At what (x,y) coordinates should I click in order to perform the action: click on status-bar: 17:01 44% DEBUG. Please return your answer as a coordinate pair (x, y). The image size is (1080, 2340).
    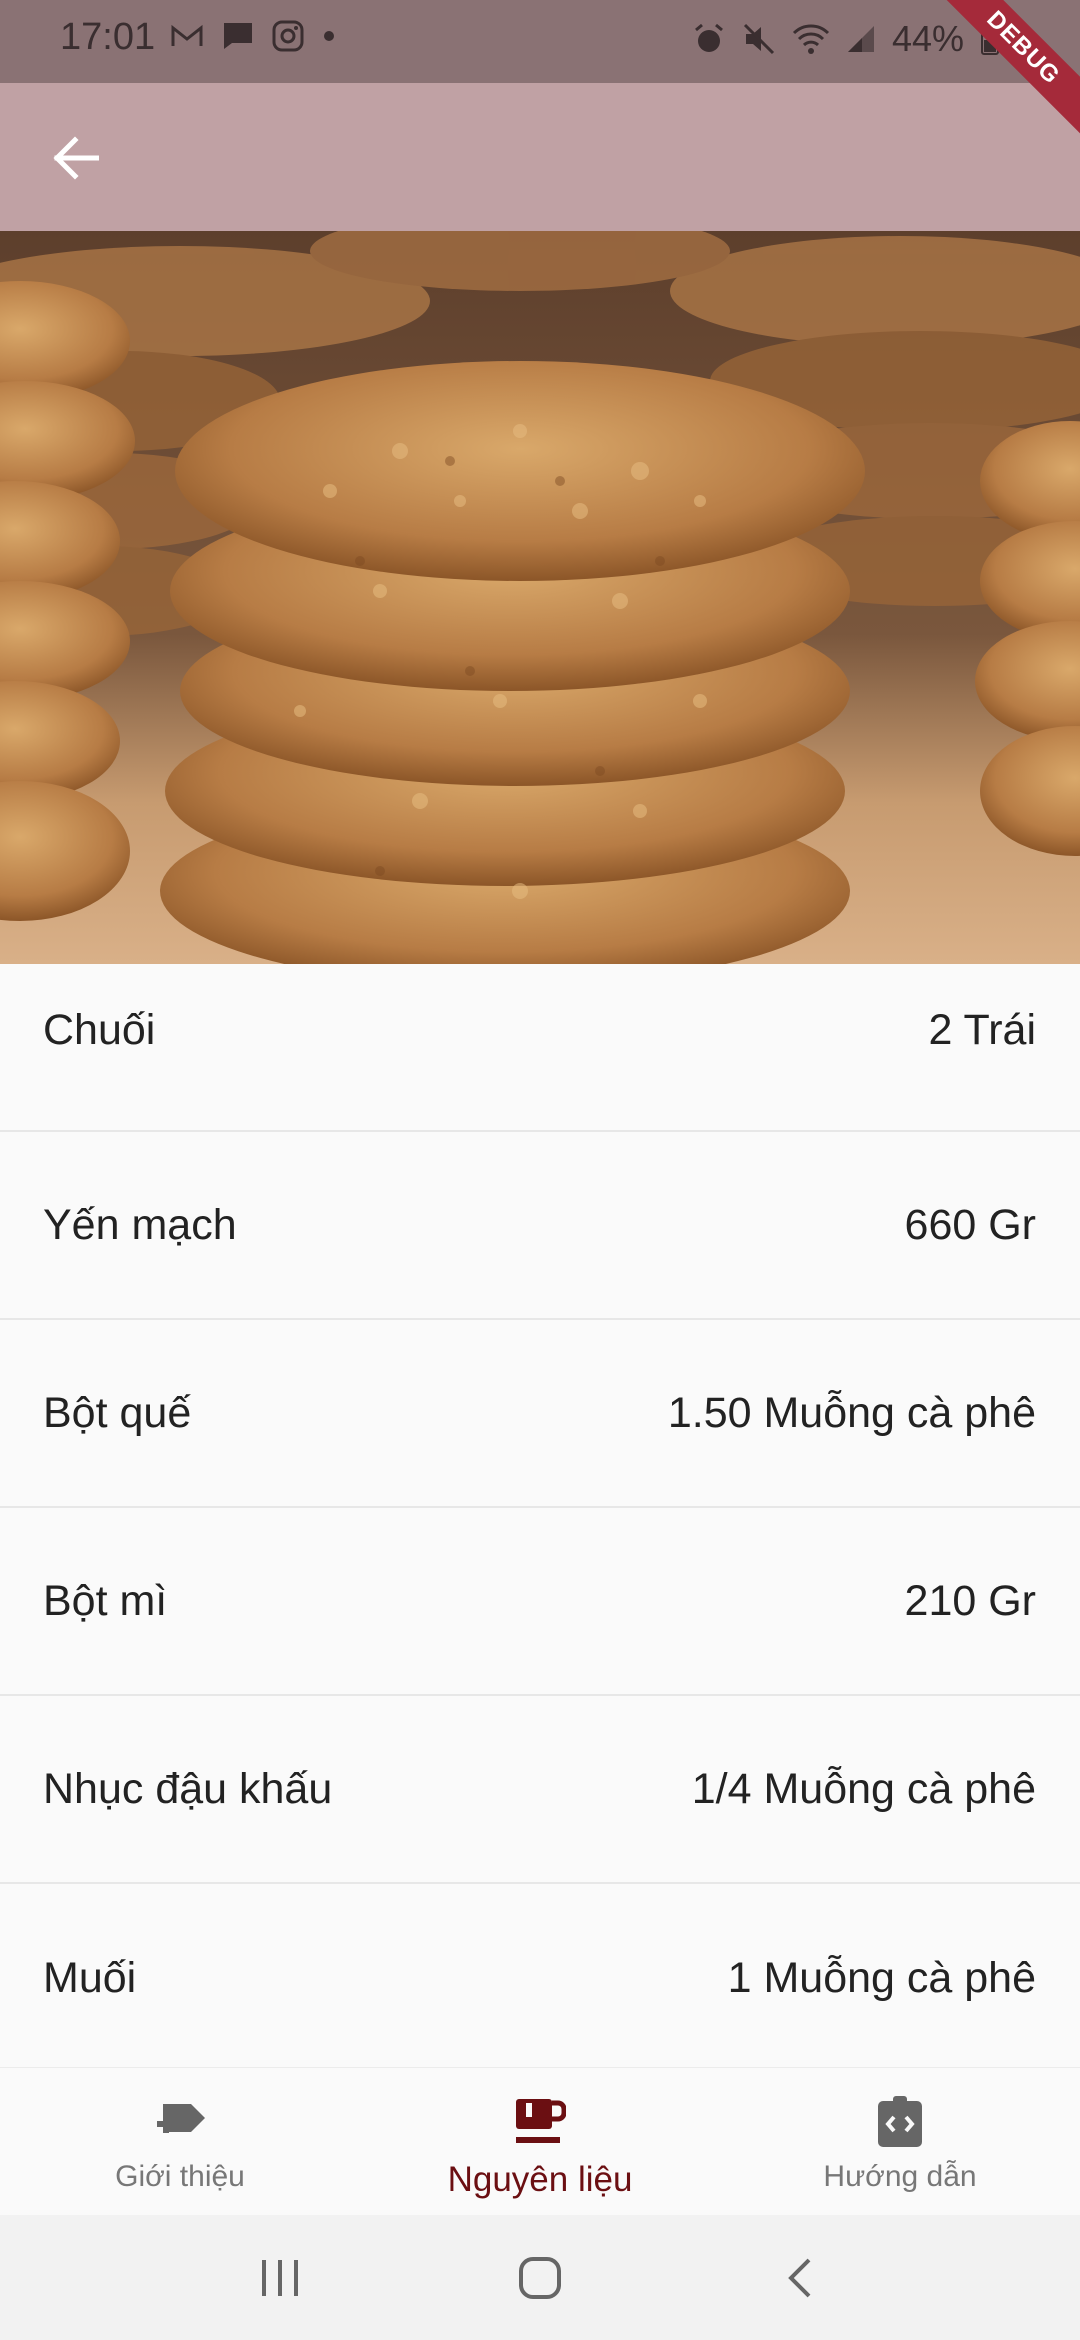
    Looking at the image, I should click on (540, 72).